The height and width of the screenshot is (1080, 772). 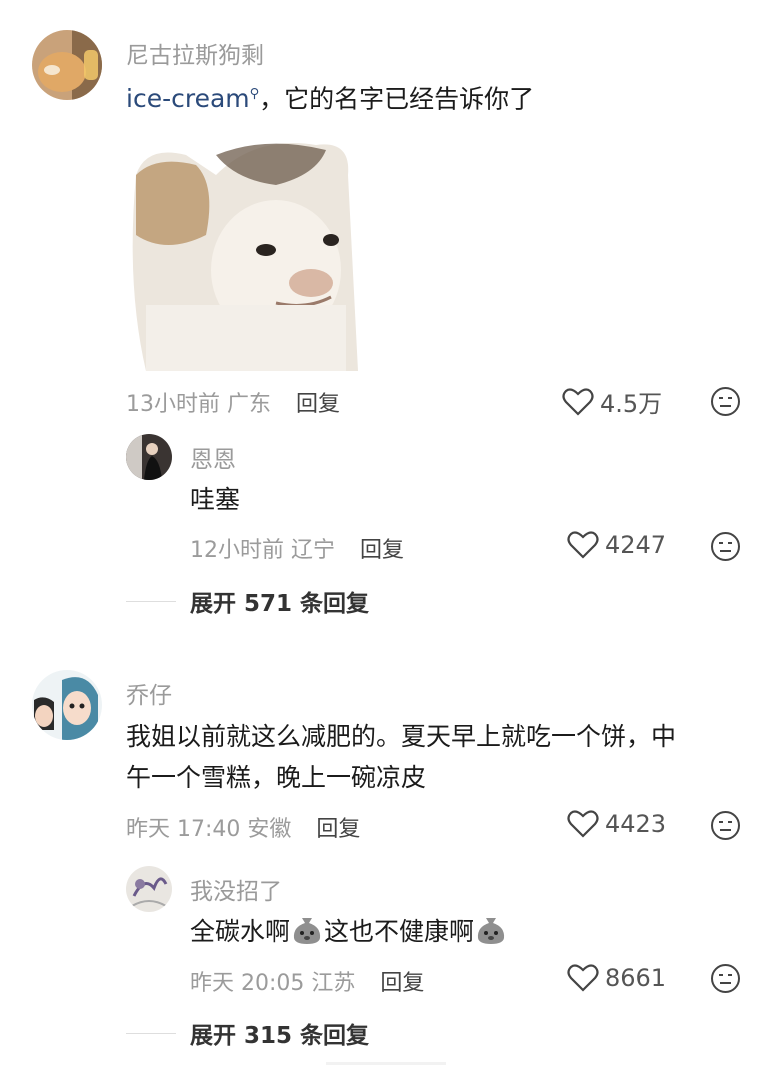 I want to click on like-button: 4.5万, so click(x=612, y=401).